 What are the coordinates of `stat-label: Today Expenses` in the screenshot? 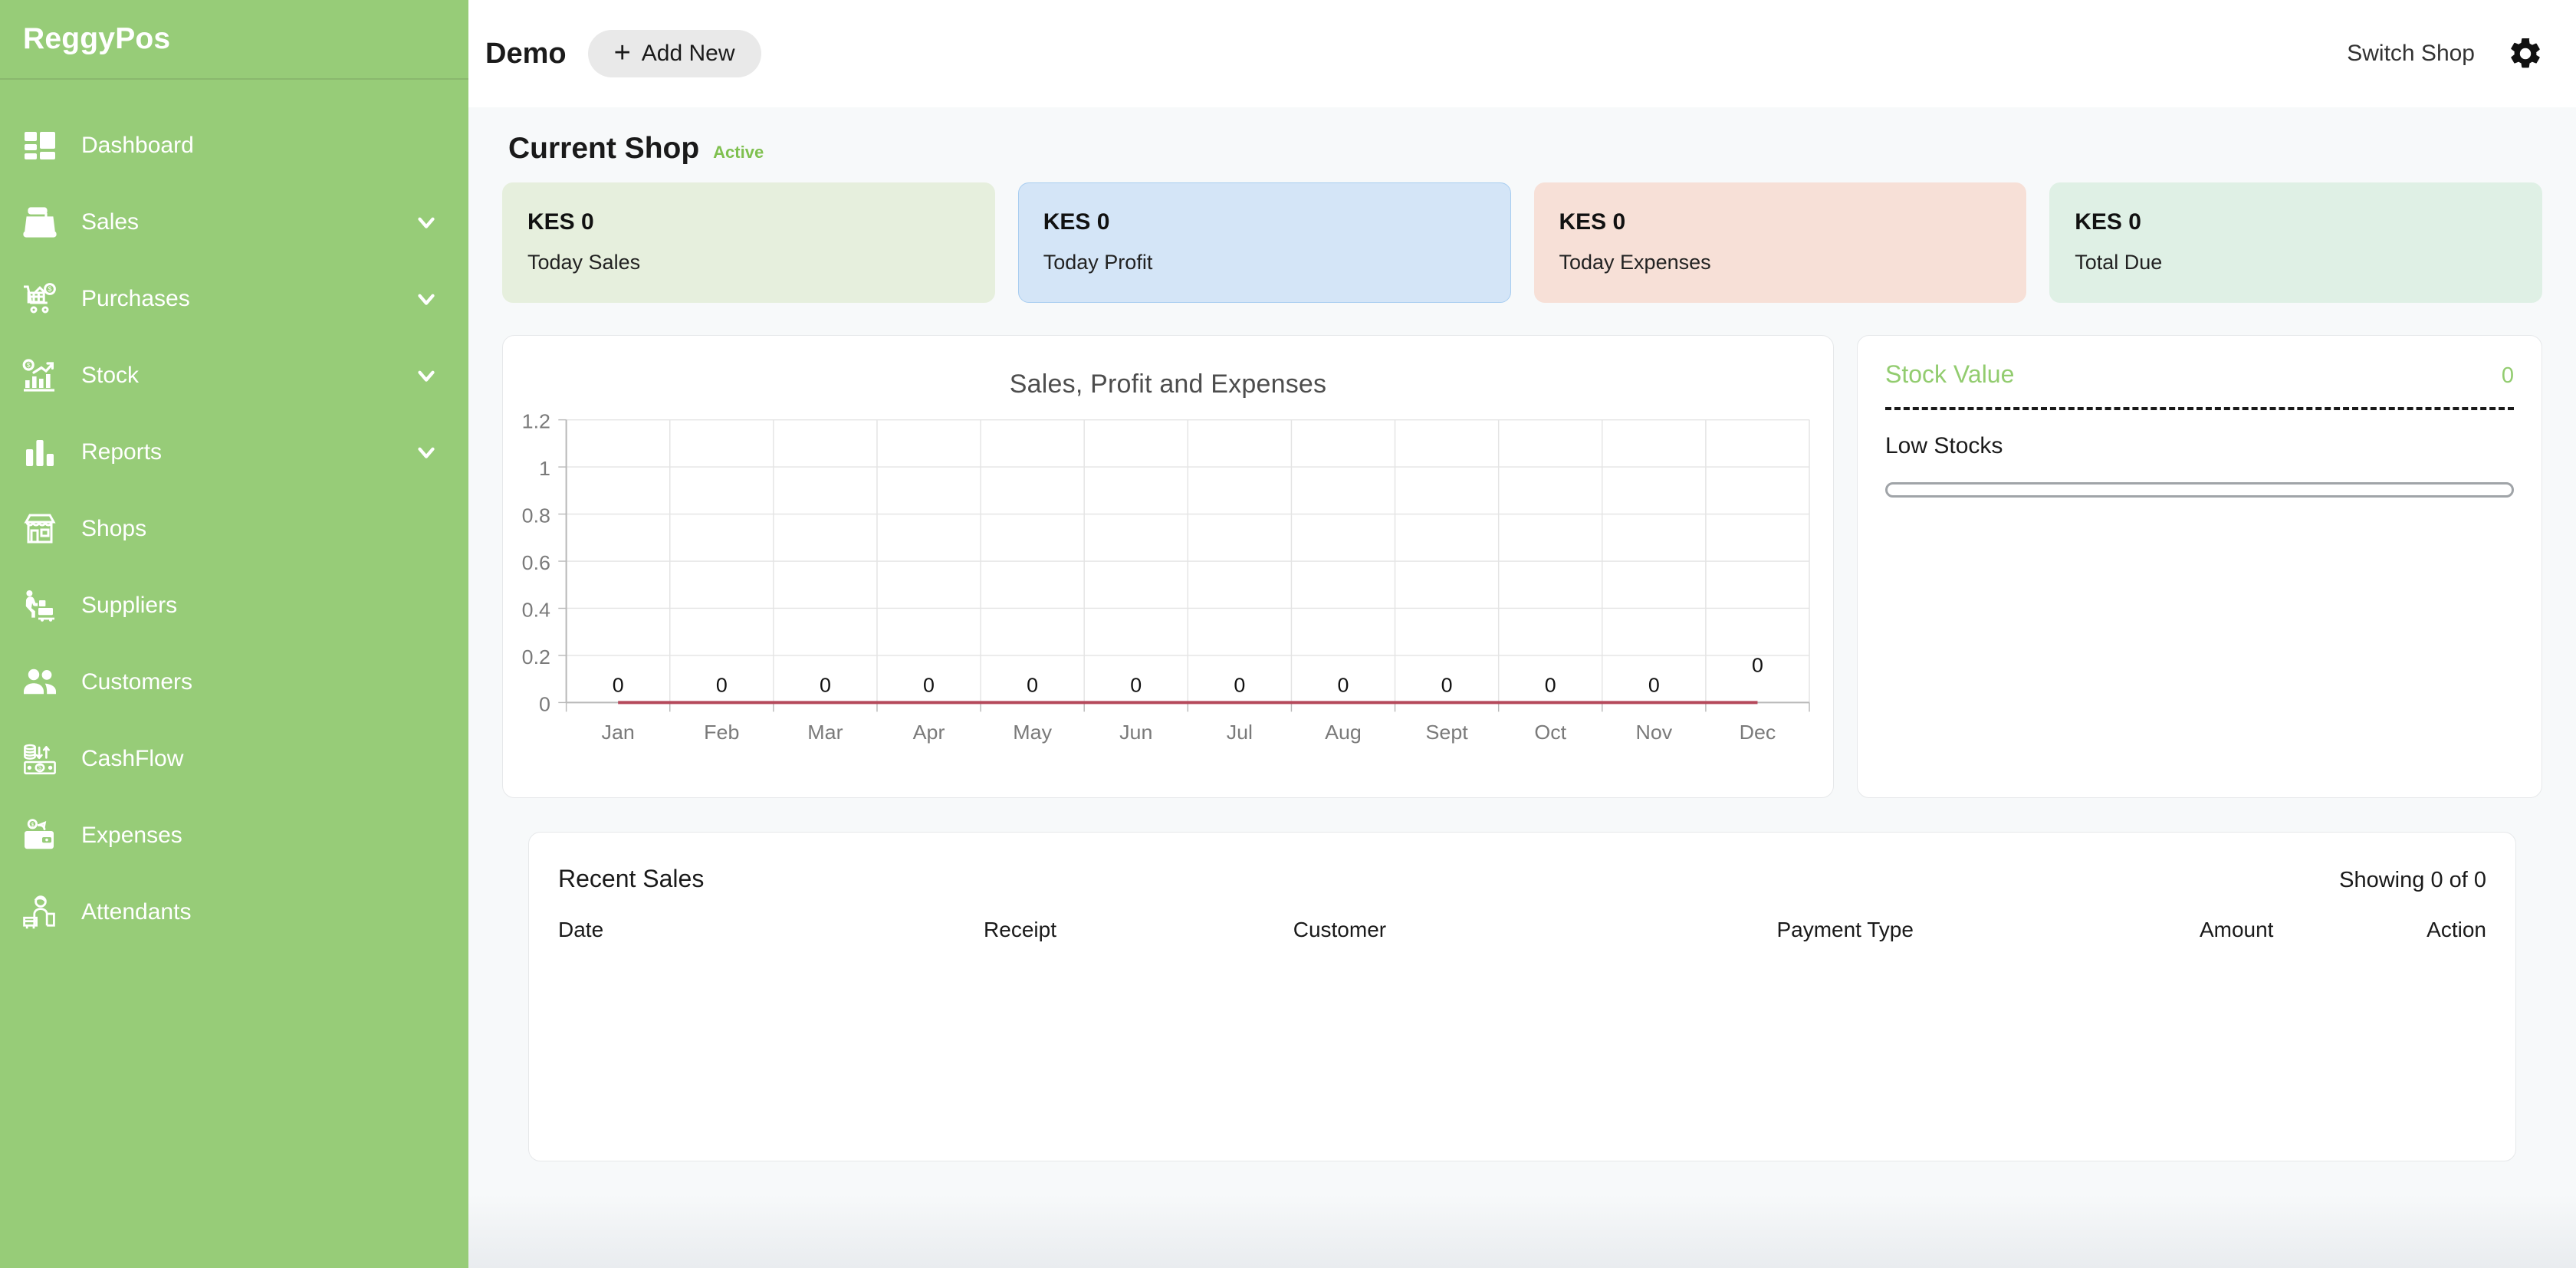 It's located at (1635, 263).